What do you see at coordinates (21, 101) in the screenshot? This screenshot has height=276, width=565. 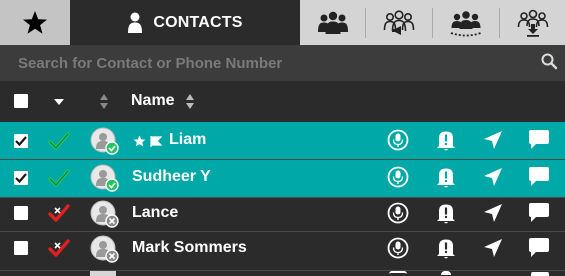 I see `select-all-checkbox` at bounding box center [21, 101].